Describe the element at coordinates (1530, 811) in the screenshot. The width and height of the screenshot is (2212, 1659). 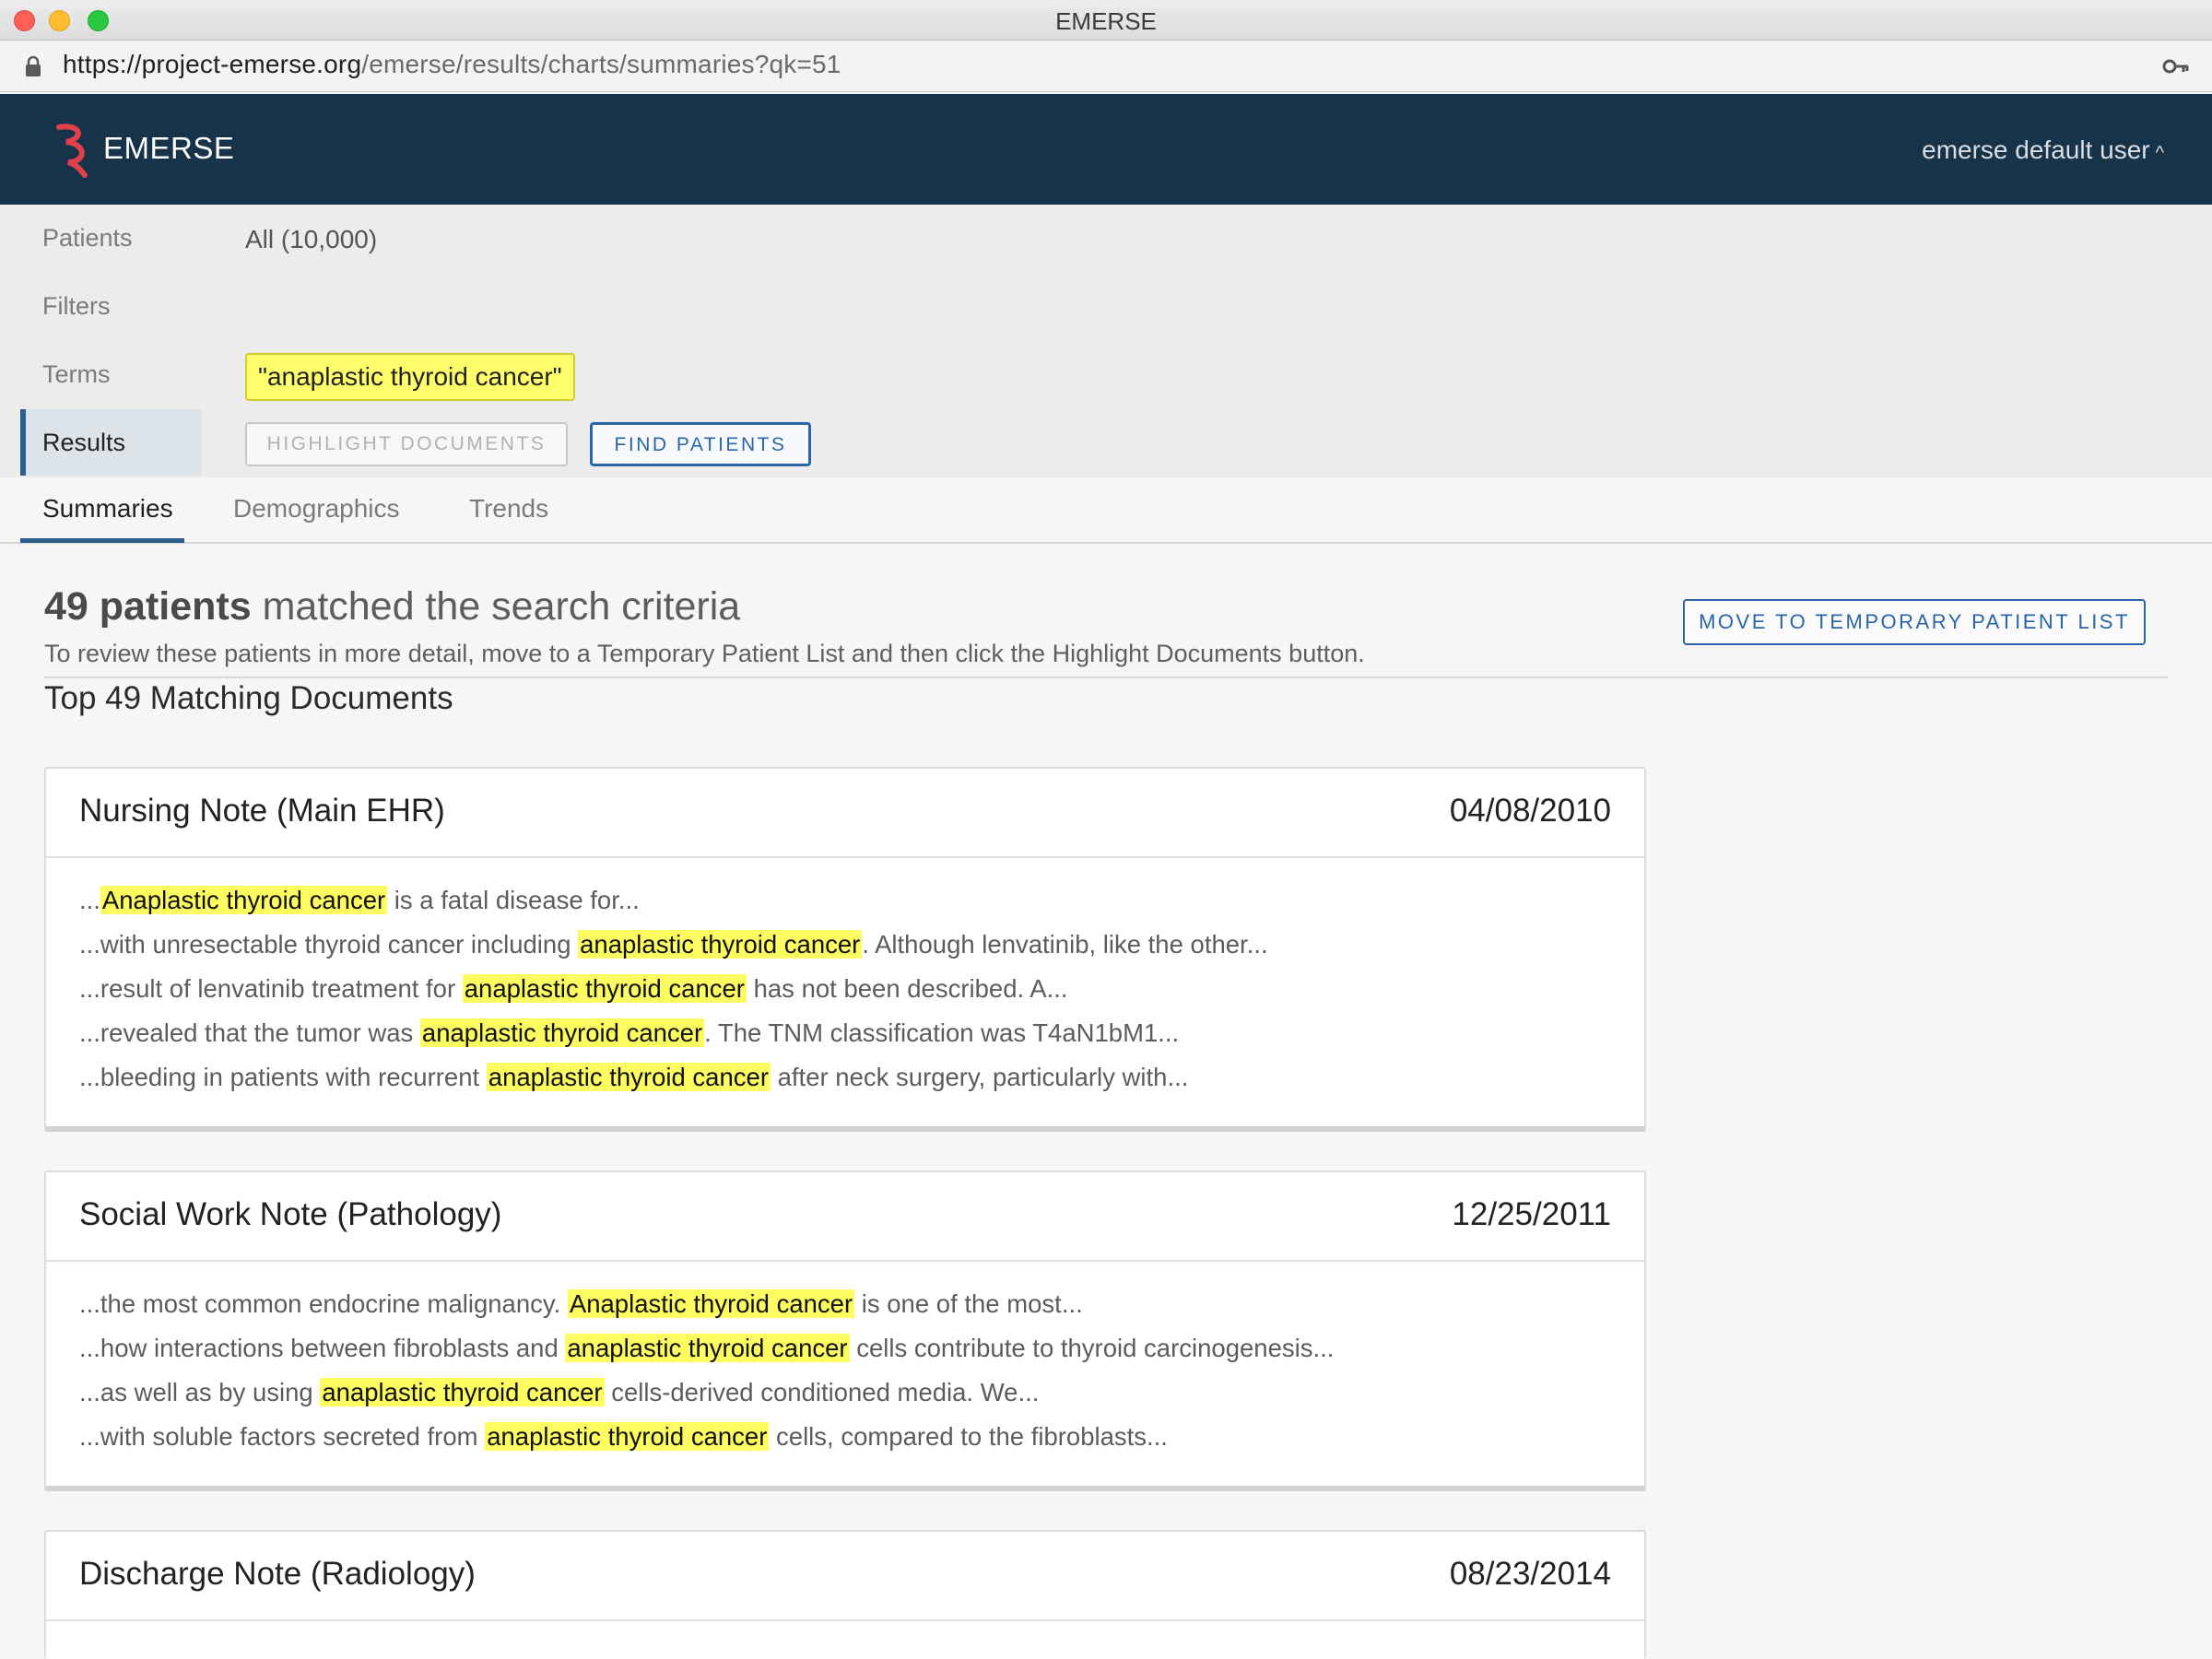
I see `document-date: 04/08/2010` at that location.